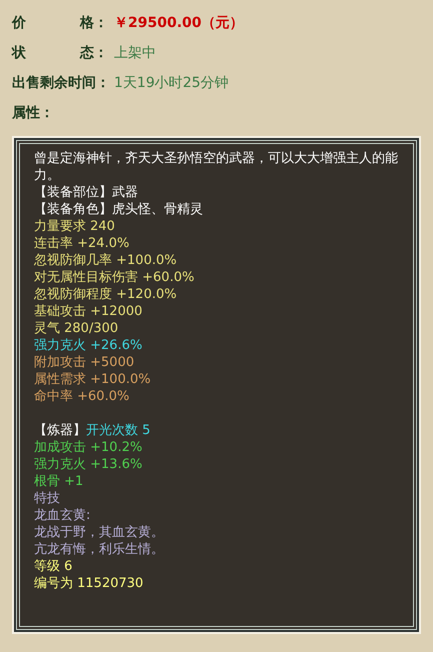 The height and width of the screenshot is (652, 433). Describe the element at coordinates (105, 260) in the screenshot. I see `attribute-text: 忽视防御几率 +100.0%` at that location.